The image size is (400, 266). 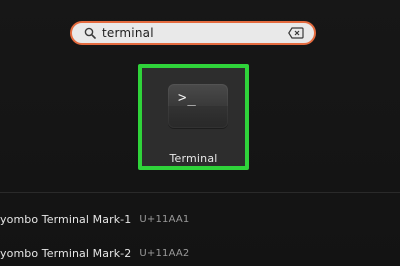 What do you see at coordinates (164, 253) in the screenshot?
I see `result-code: U+11AA2` at bounding box center [164, 253].